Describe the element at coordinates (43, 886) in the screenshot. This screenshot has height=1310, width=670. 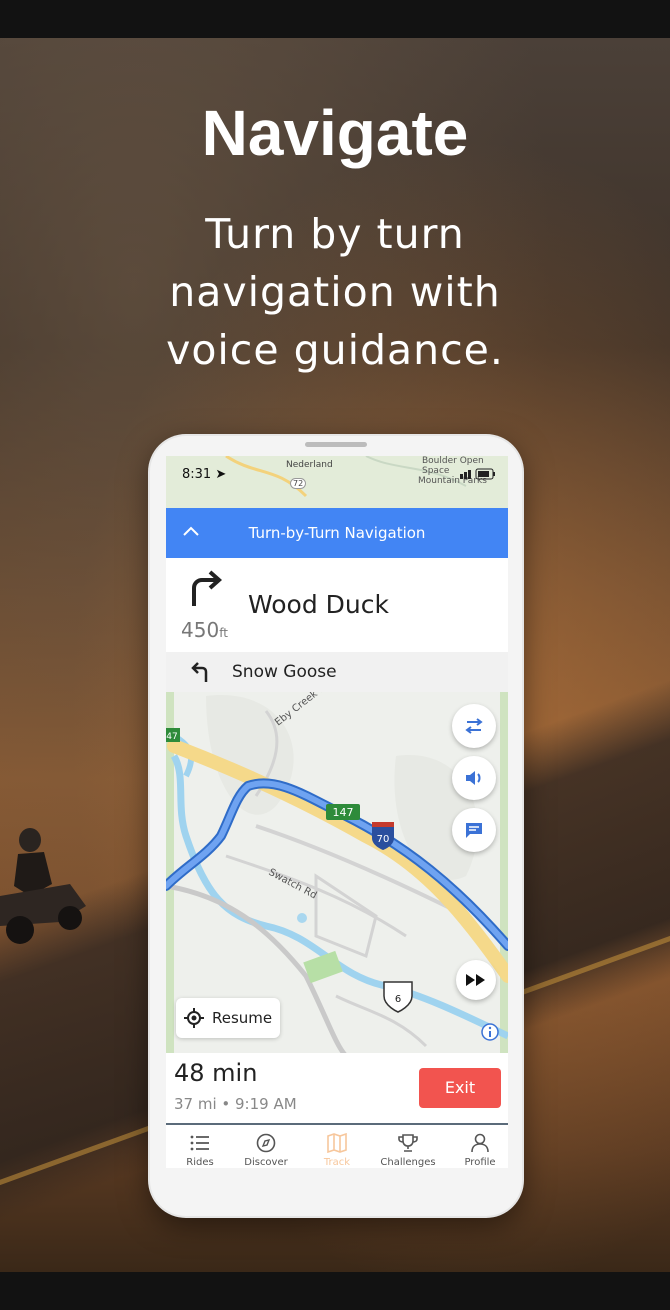
I see `motorcycle-rider-image` at that location.